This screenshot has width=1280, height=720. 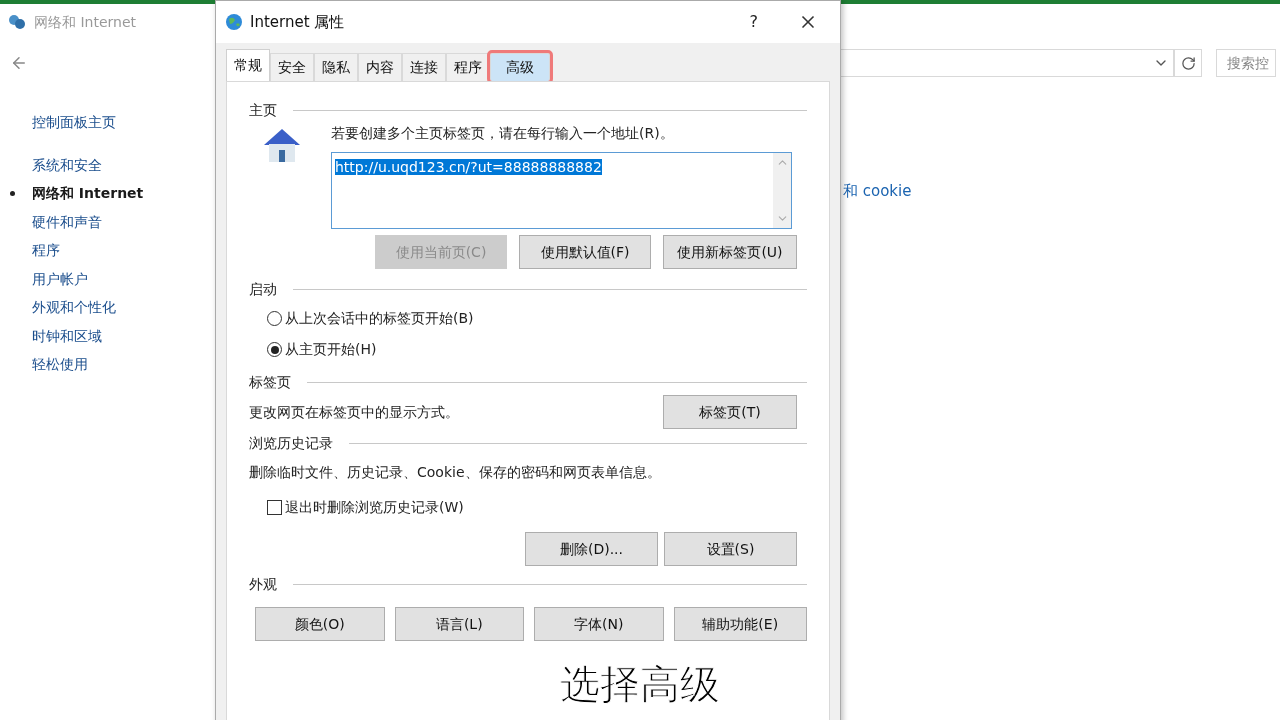 What do you see at coordinates (46, 250) in the screenshot?
I see `sidebar-item: 程序` at bounding box center [46, 250].